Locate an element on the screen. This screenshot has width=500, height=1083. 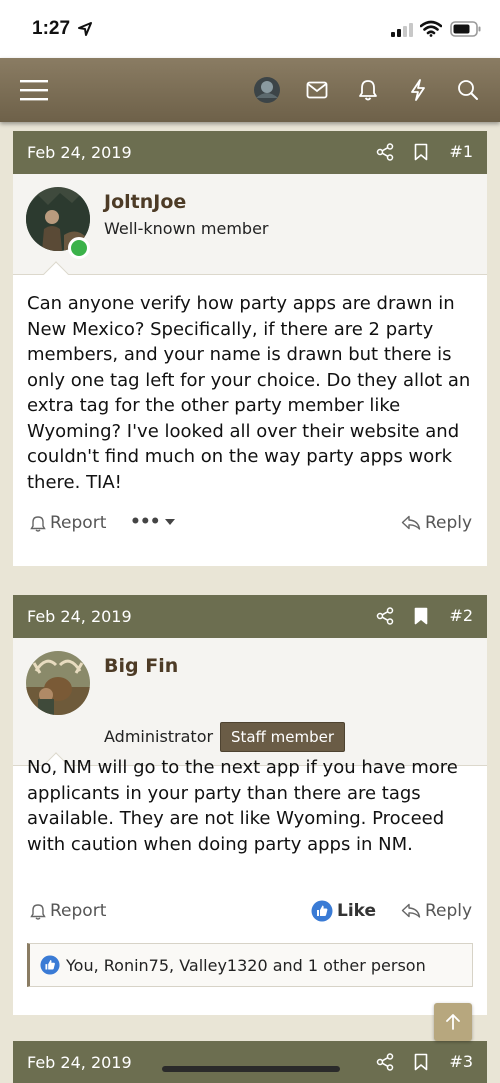
status-time: 1:27 is located at coordinates (51, 28).